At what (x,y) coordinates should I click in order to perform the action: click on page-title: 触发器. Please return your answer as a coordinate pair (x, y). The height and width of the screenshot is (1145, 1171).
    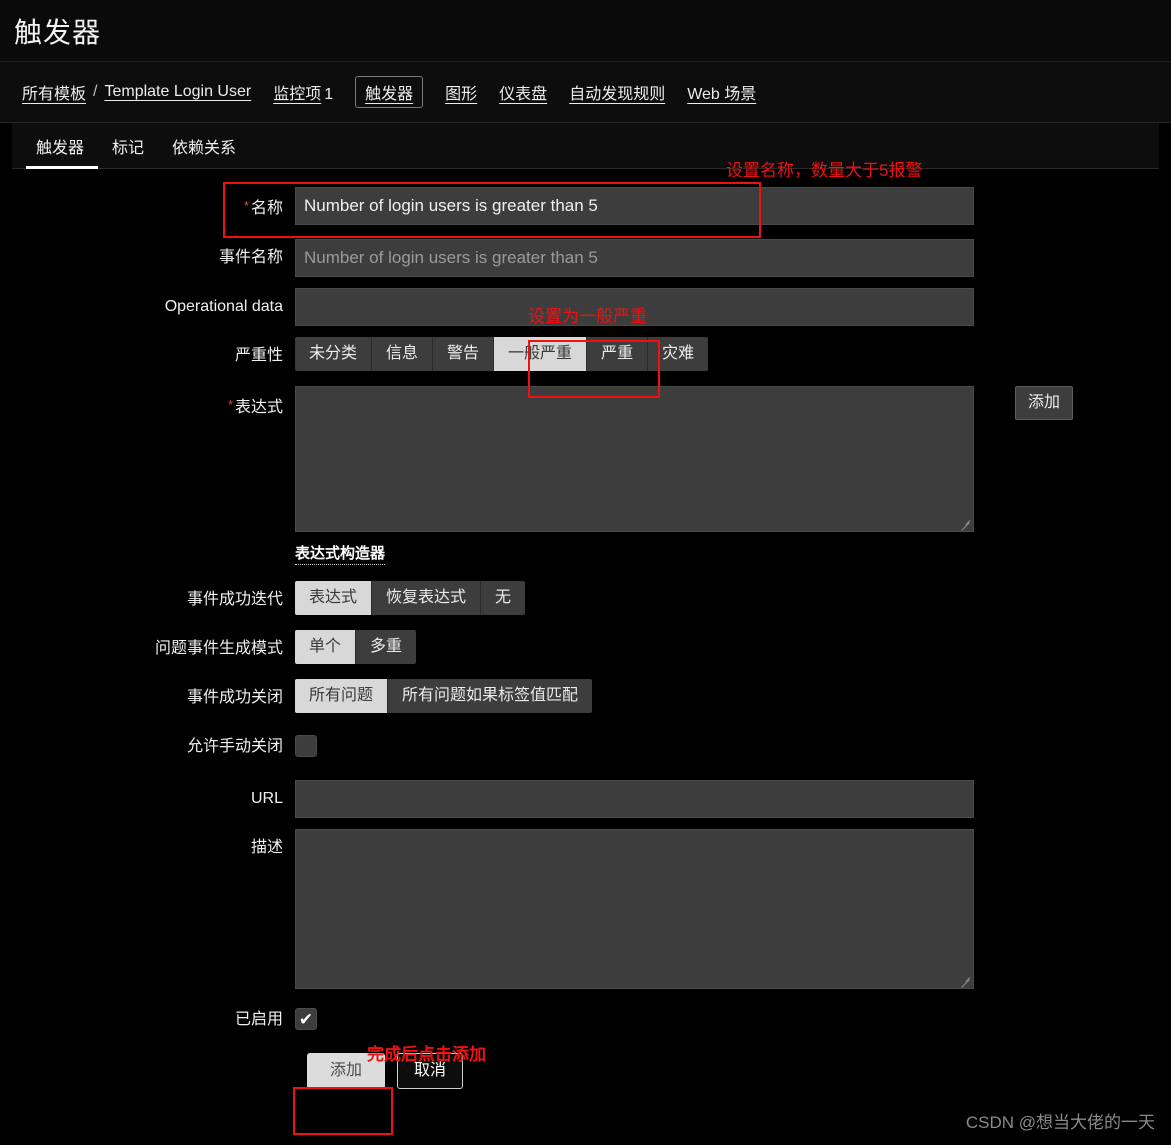
    Looking at the image, I should click on (58, 32).